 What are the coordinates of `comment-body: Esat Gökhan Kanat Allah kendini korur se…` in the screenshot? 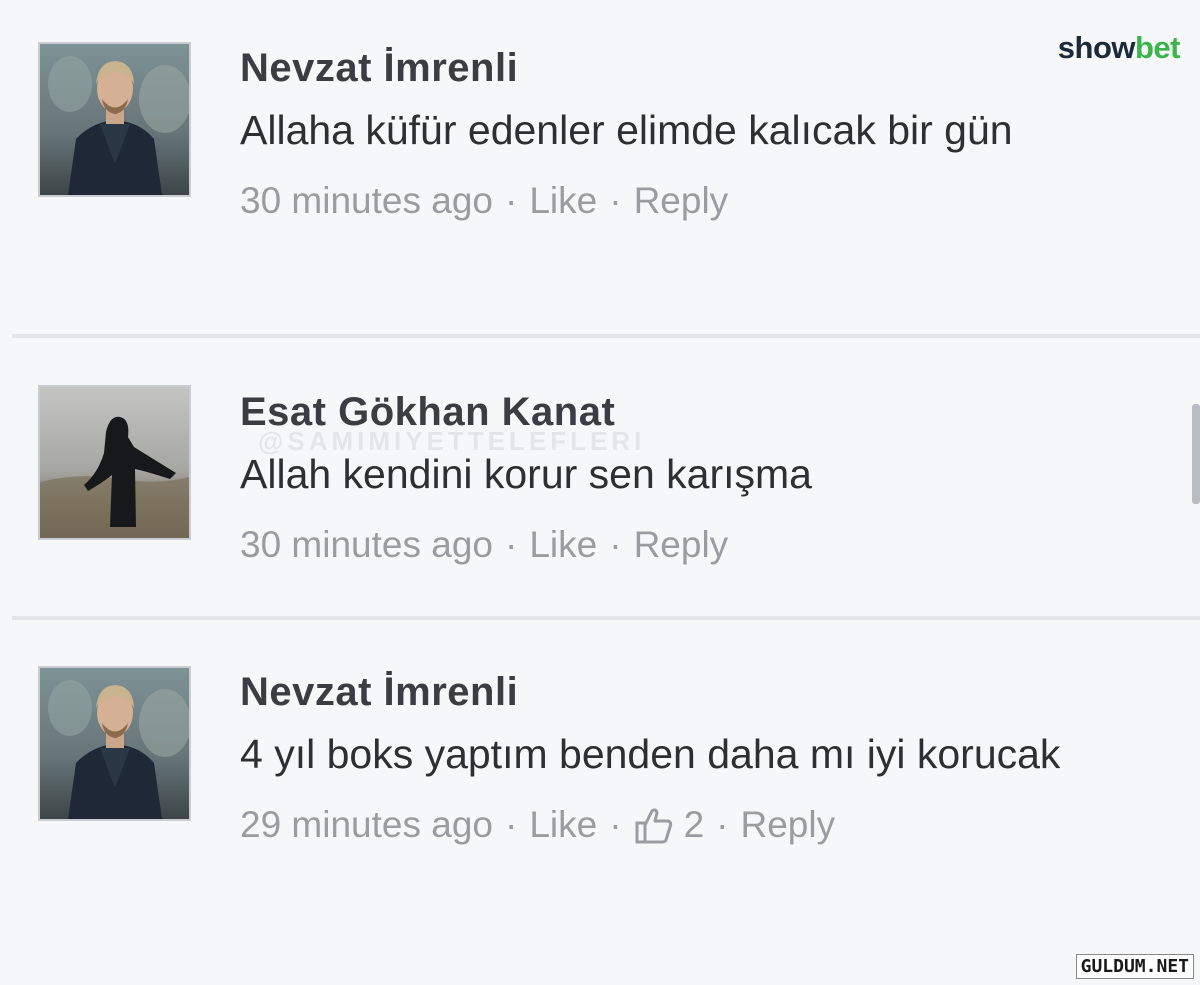 It's located at (700, 478).